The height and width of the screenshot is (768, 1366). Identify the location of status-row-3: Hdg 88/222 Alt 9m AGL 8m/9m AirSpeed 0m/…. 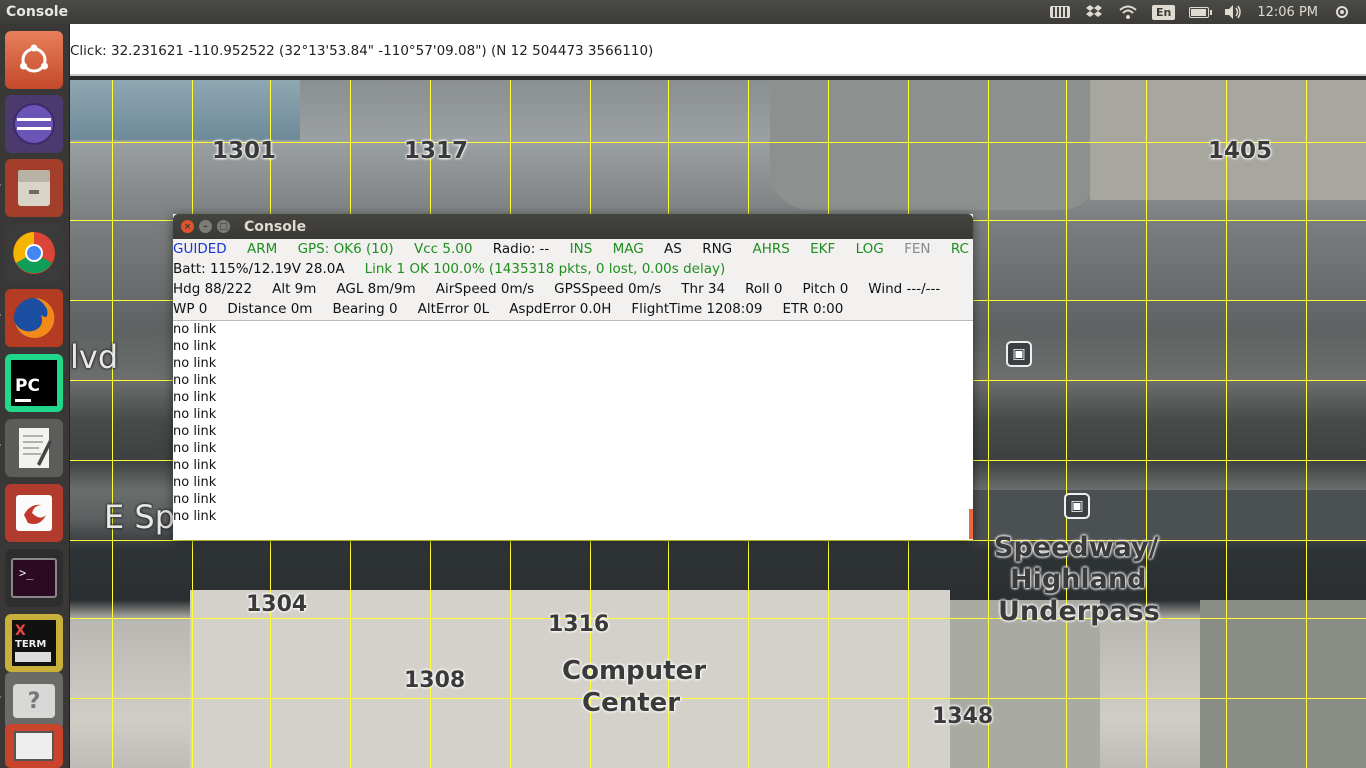
(573, 289).